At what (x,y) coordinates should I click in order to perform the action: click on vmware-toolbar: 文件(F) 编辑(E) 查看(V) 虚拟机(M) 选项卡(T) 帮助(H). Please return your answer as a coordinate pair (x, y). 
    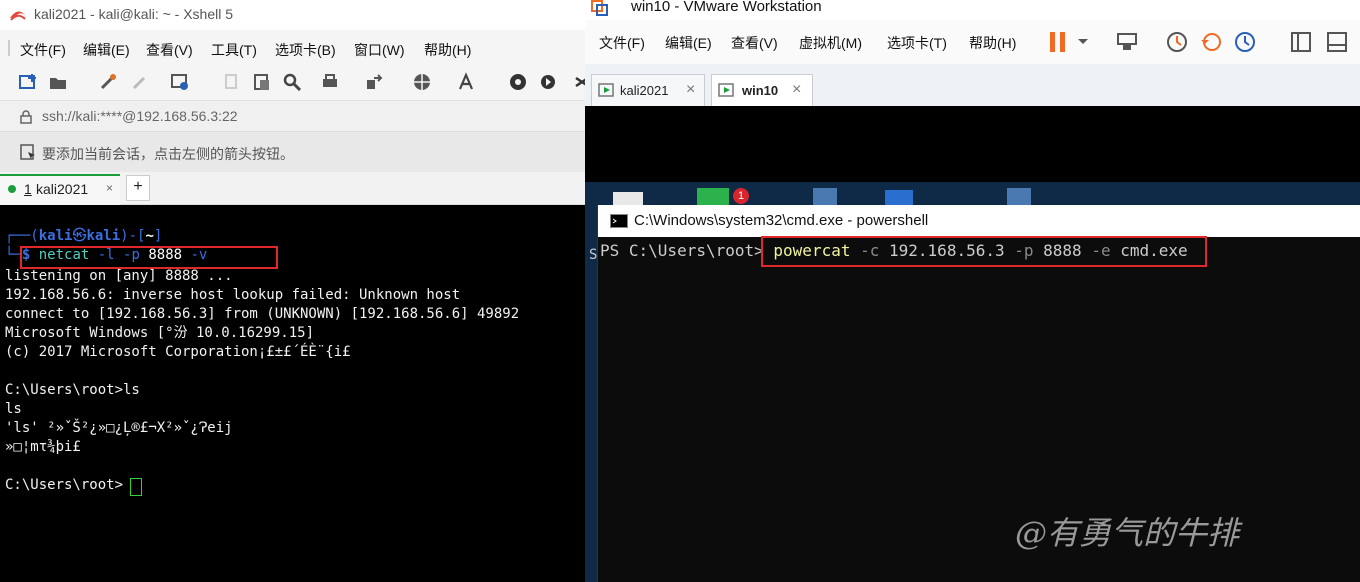
    Looking at the image, I should click on (972, 42).